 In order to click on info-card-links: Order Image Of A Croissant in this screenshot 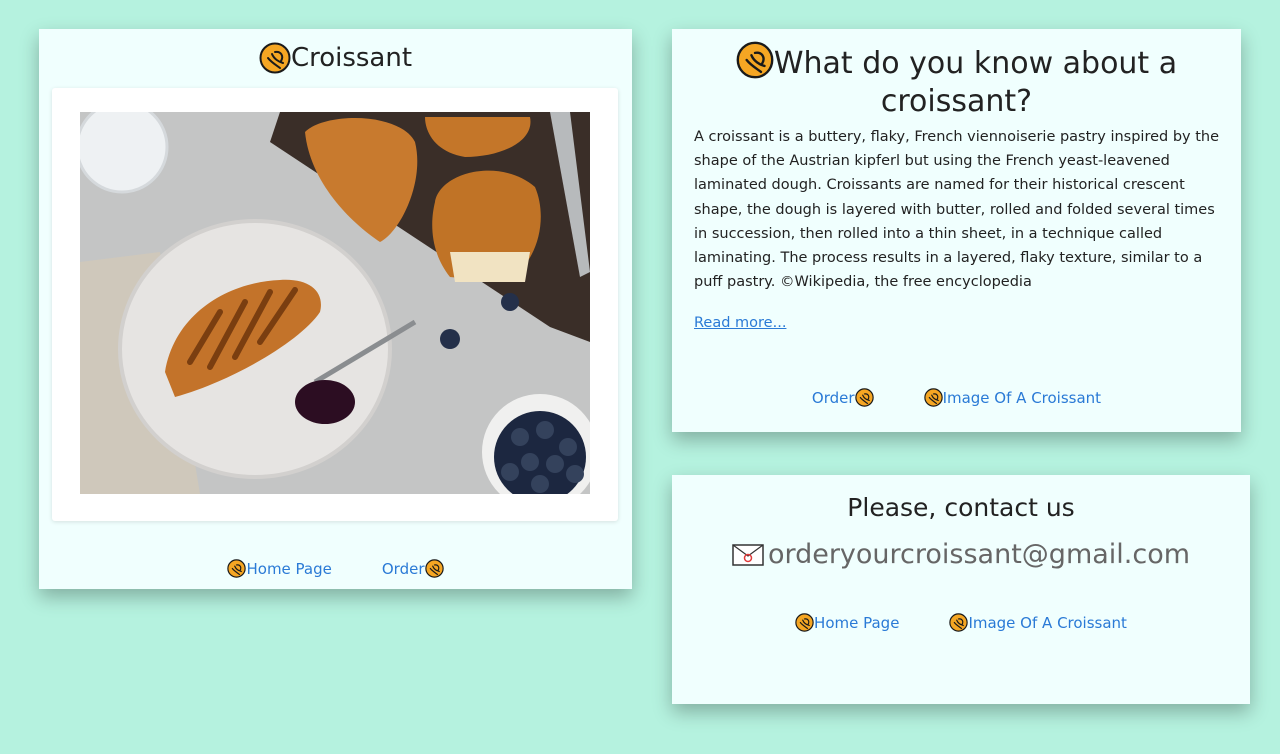, I will do `click(956, 397)`.